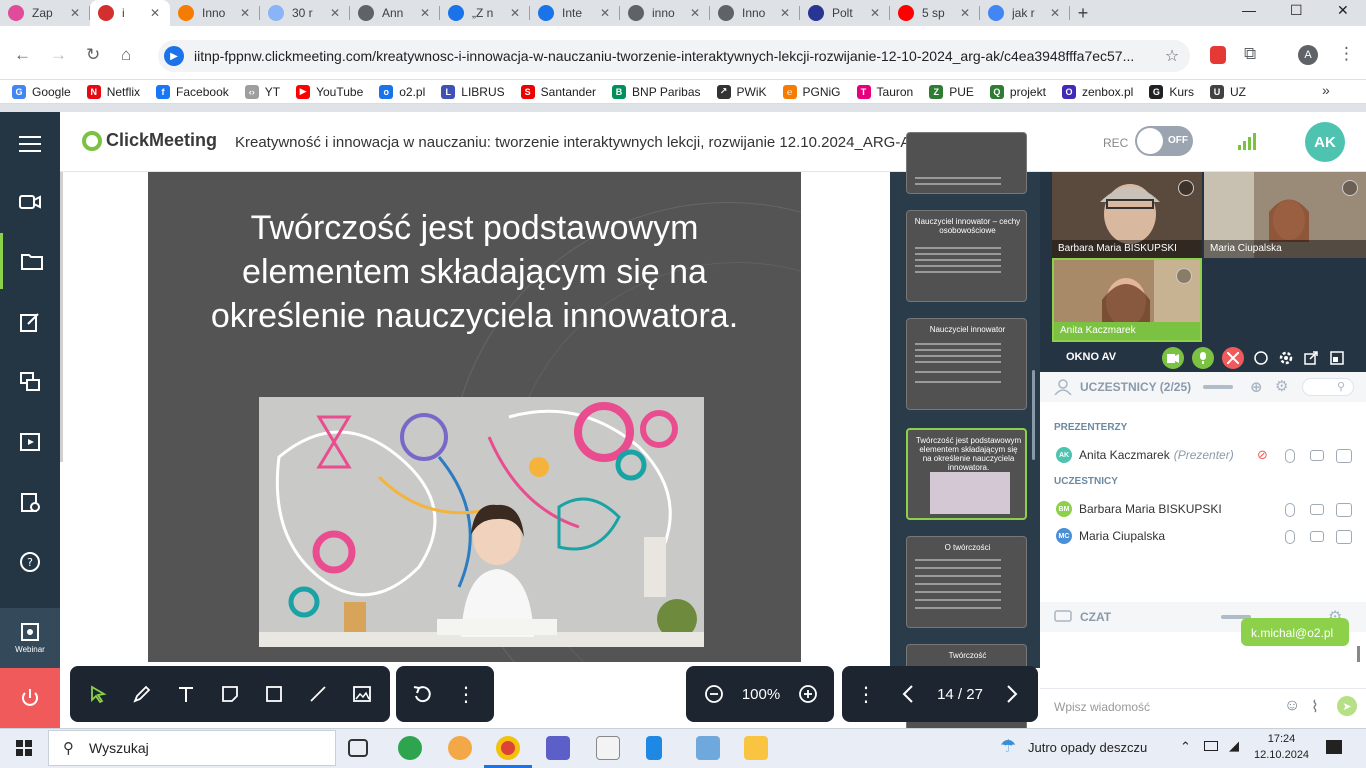 The width and height of the screenshot is (1366, 768). What do you see at coordinates (174, 56) in the screenshot?
I see `site-info-icon: ▶` at bounding box center [174, 56].